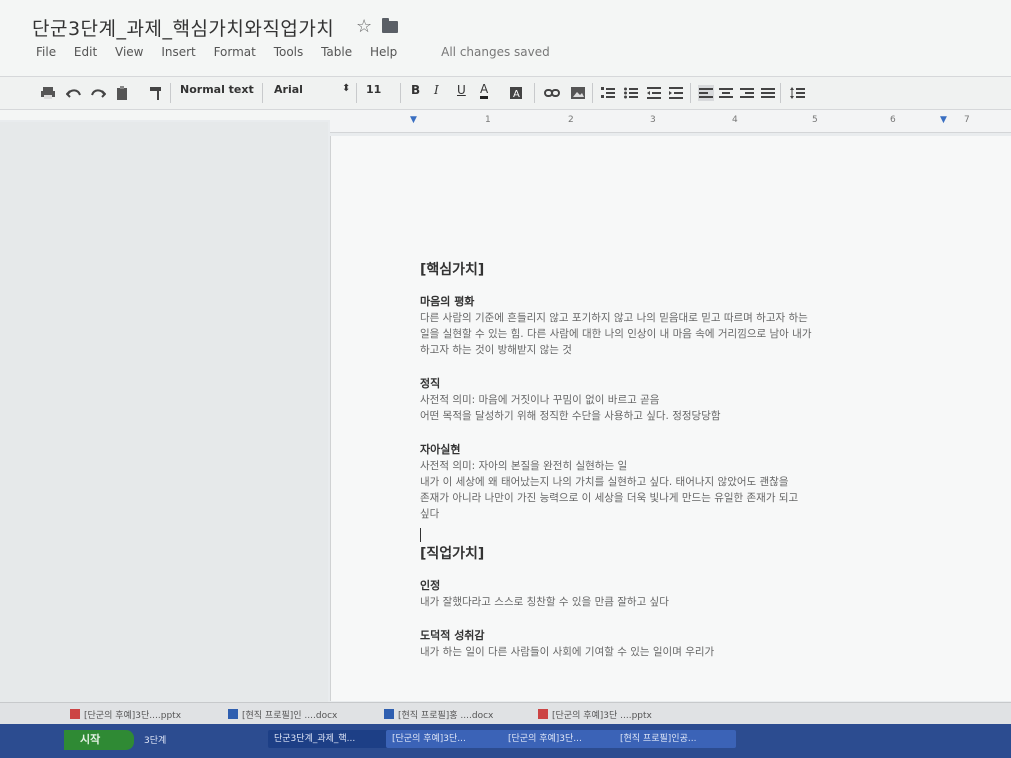 Image resolution: width=1011 pixels, height=758 pixels. What do you see at coordinates (390, 25) in the screenshot?
I see `folder-icon` at bounding box center [390, 25].